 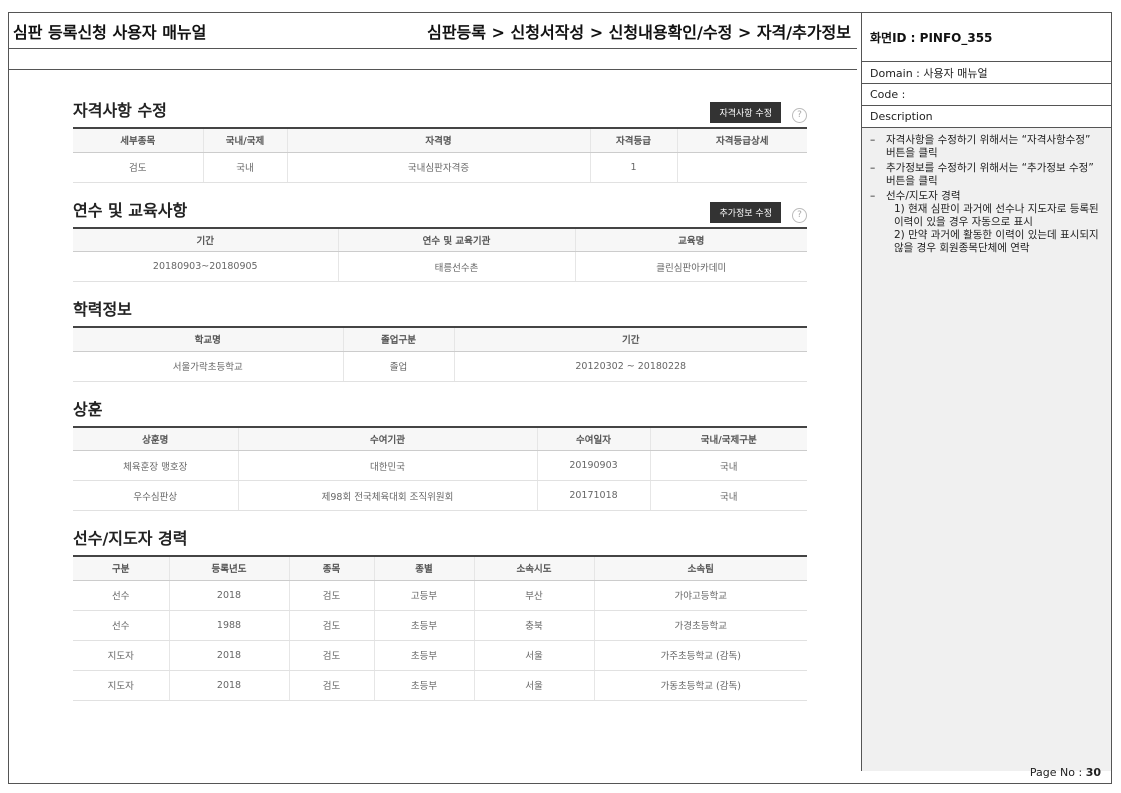 What do you see at coordinates (440, 212) in the screenshot?
I see `training-header: 연수 및 교육사항 추가정보 수정 ?` at bounding box center [440, 212].